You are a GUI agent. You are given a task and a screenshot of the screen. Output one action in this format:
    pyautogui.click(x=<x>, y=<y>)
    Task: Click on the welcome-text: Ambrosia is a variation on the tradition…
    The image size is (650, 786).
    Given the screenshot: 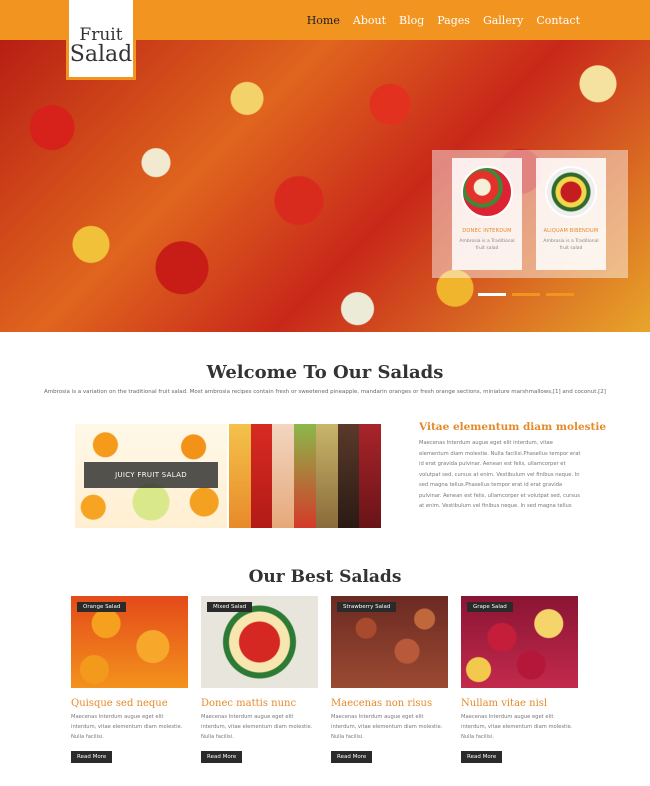 What is the action you would take?
    pyautogui.click(x=325, y=392)
    